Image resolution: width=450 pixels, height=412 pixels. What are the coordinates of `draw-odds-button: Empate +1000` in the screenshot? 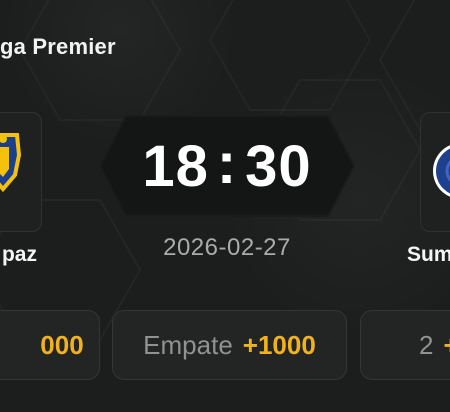 It's located at (229, 345).